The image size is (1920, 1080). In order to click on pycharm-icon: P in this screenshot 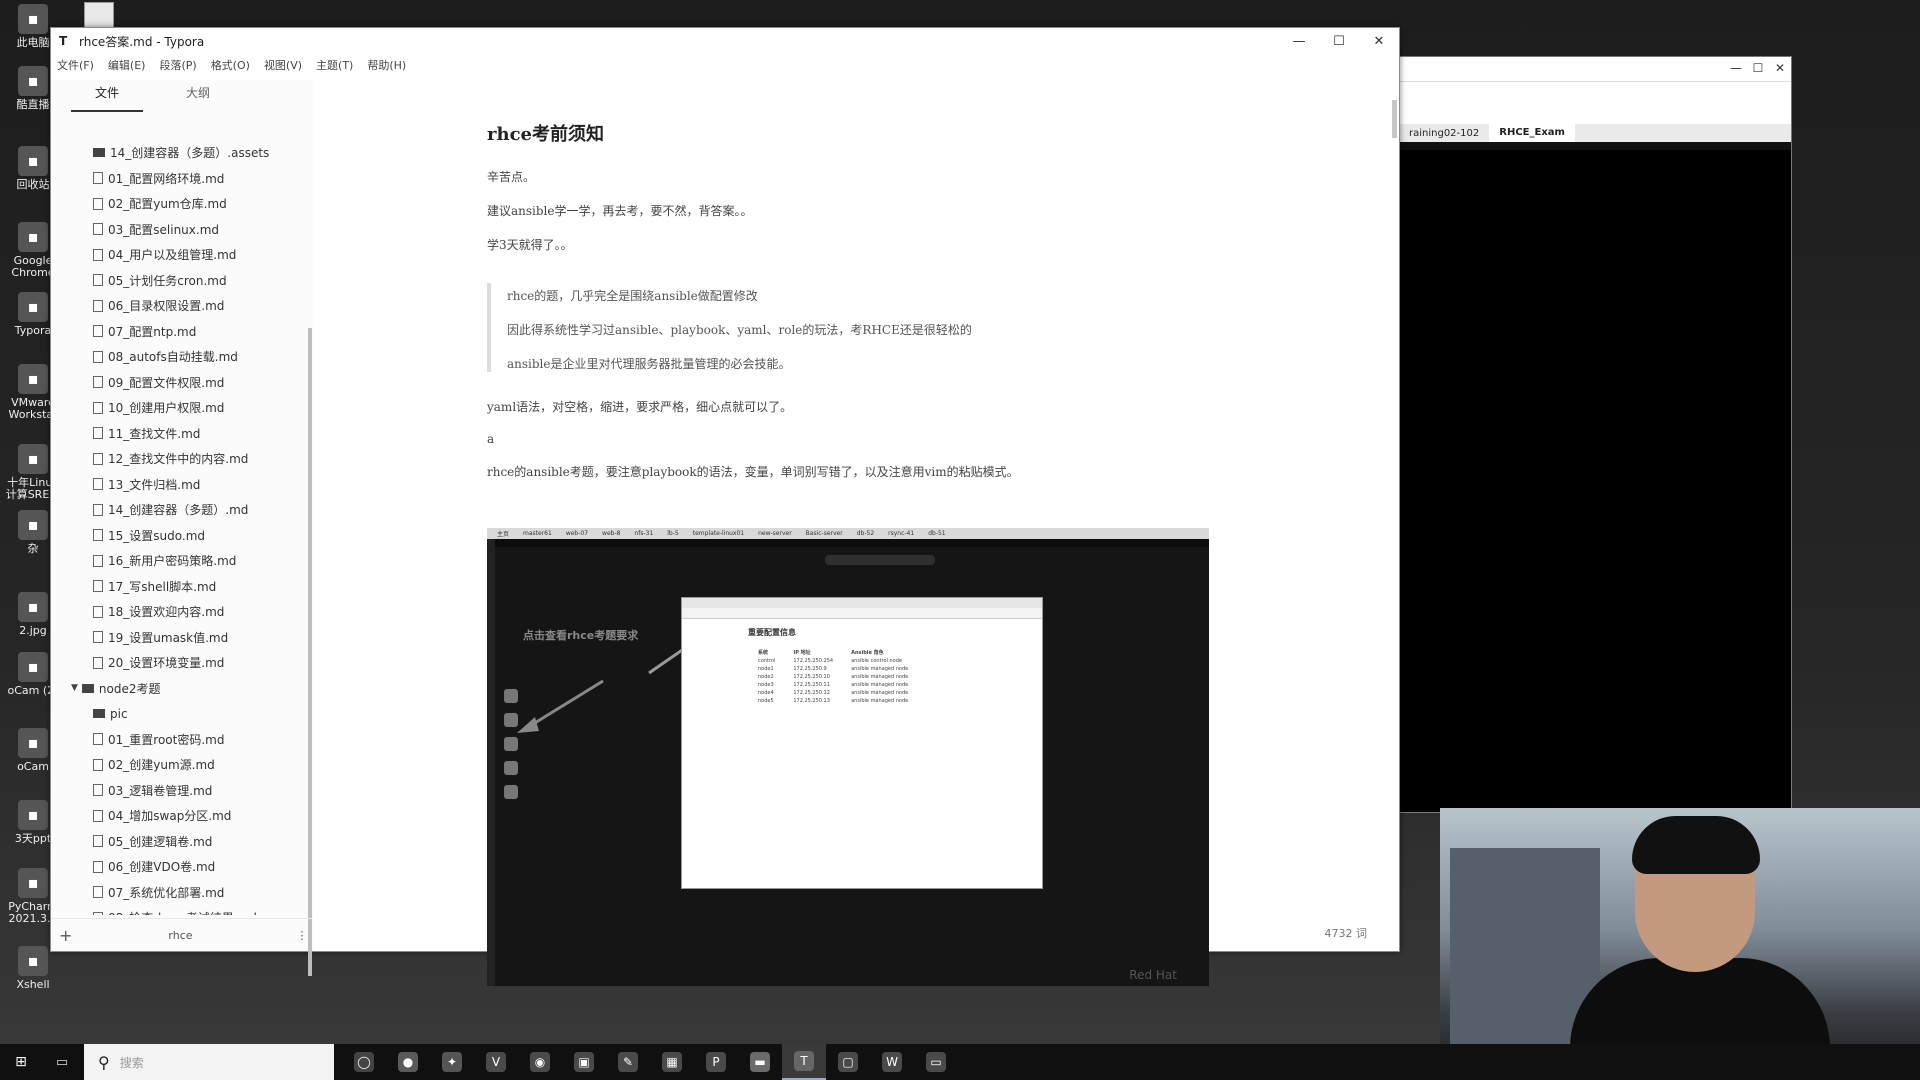, I will do `click(716, 1062)`.